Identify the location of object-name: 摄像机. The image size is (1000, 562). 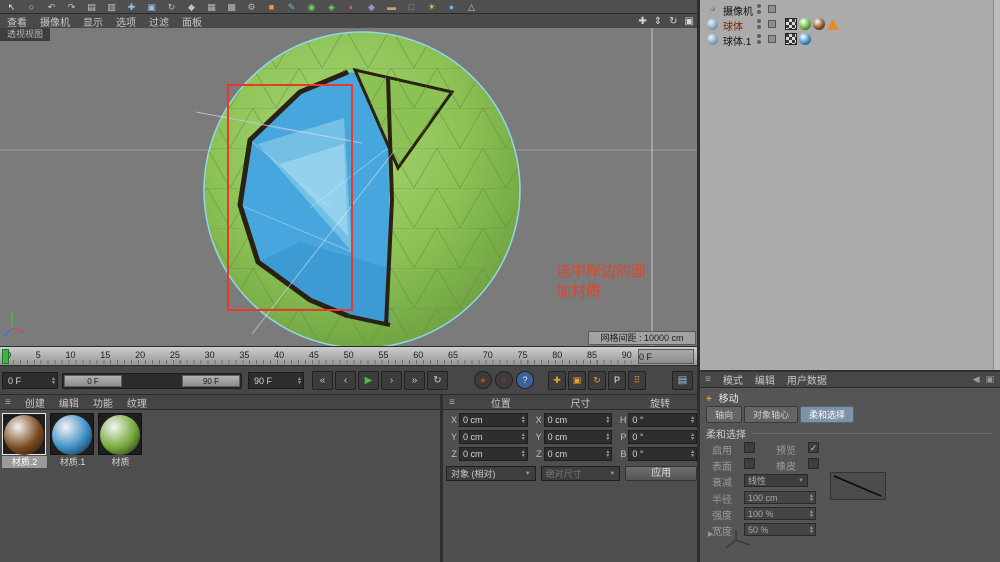
(738, 10).